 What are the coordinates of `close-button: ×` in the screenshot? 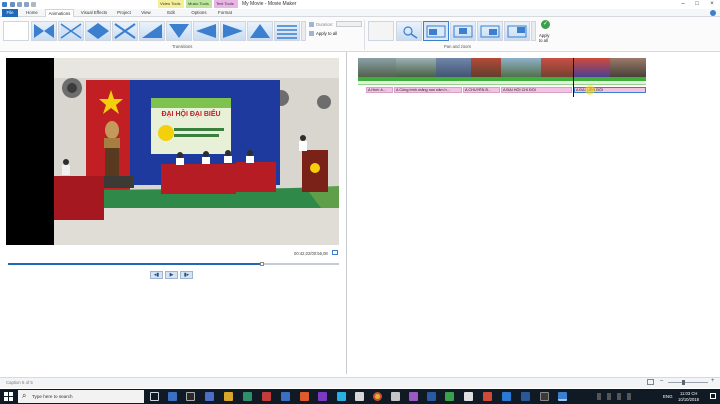 It's located at (712, 4).